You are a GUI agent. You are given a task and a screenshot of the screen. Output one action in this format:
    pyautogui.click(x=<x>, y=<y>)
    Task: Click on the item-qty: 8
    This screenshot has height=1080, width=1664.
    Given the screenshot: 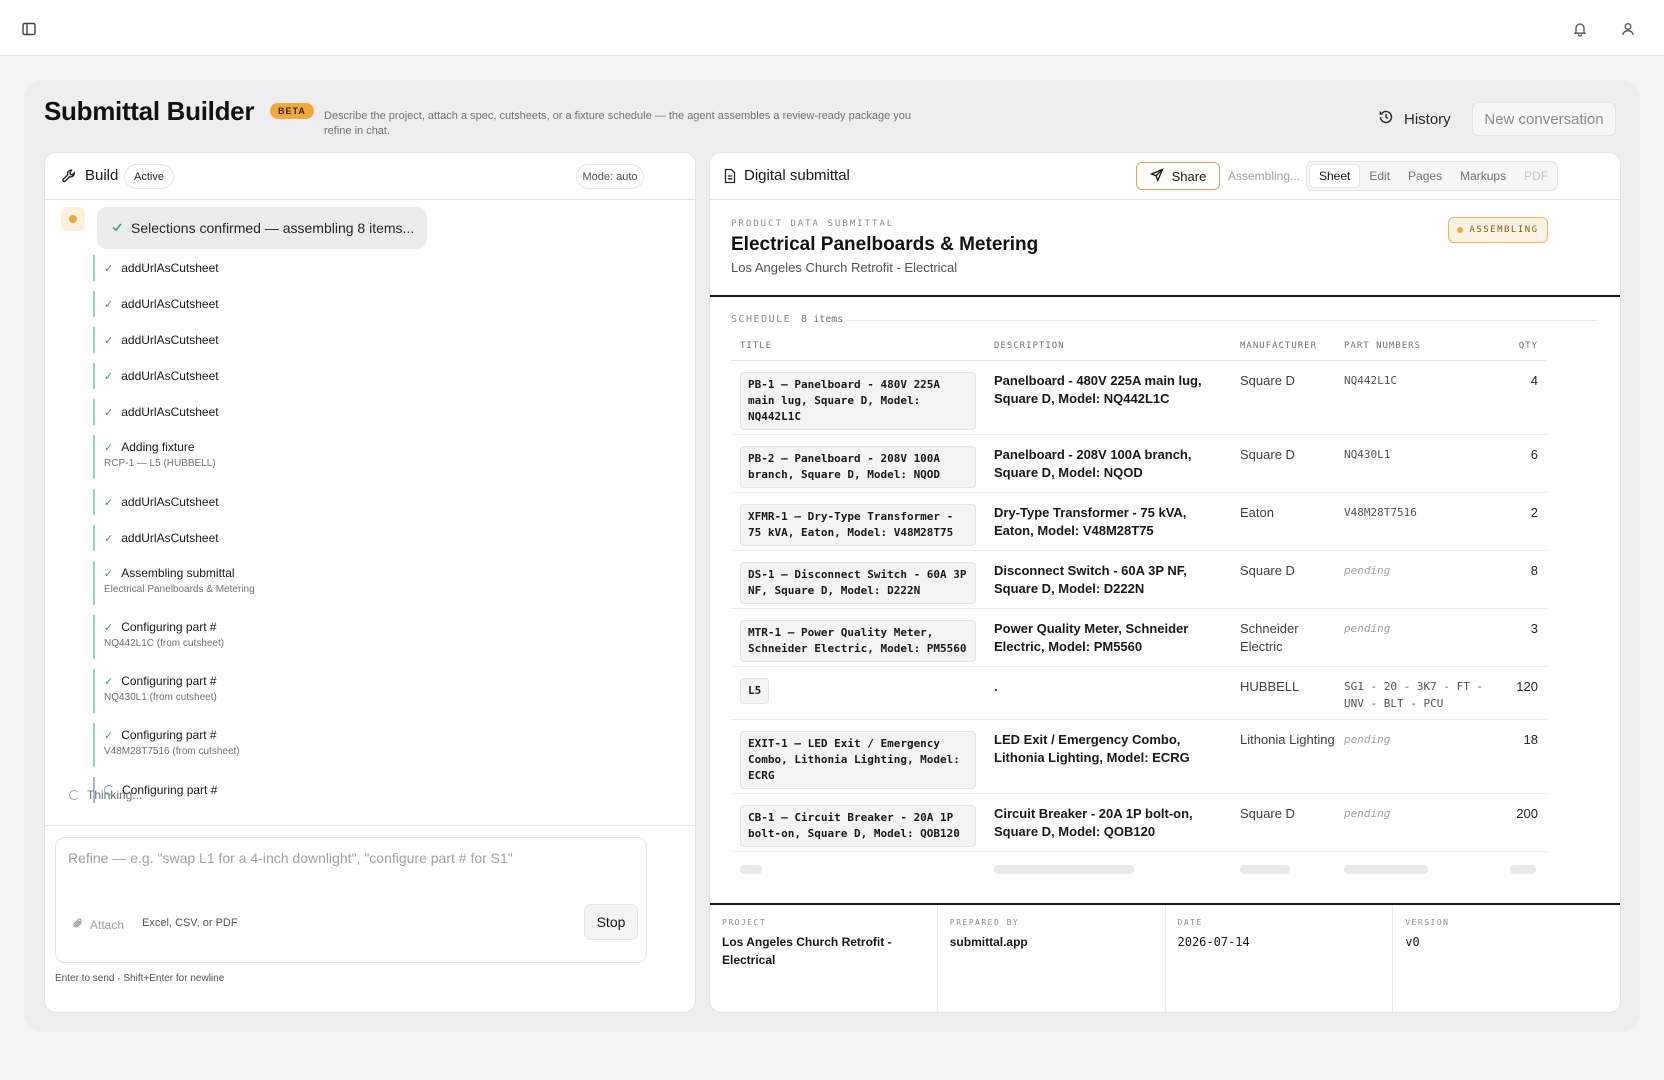 What is the action you would take?
    pyautogui.click(x=1534, y=570)
    